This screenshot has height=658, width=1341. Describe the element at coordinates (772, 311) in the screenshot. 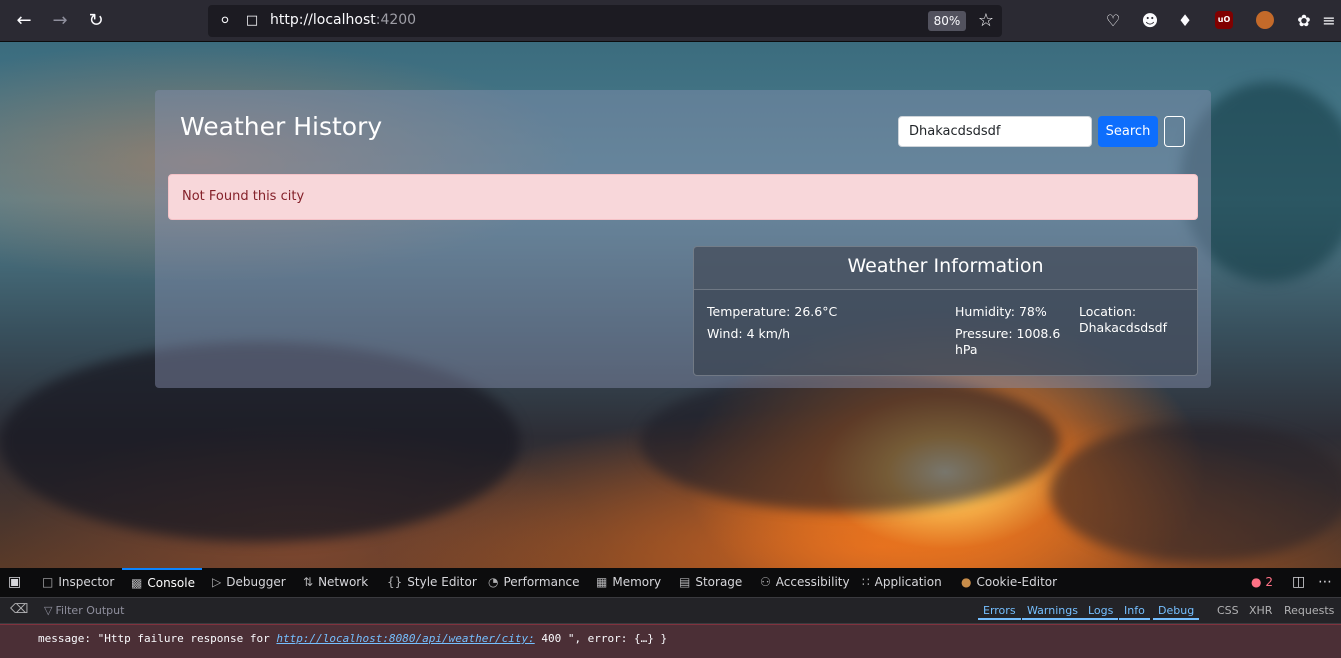

I see `temperature-value: Temperature: 26.6°C` at that location.